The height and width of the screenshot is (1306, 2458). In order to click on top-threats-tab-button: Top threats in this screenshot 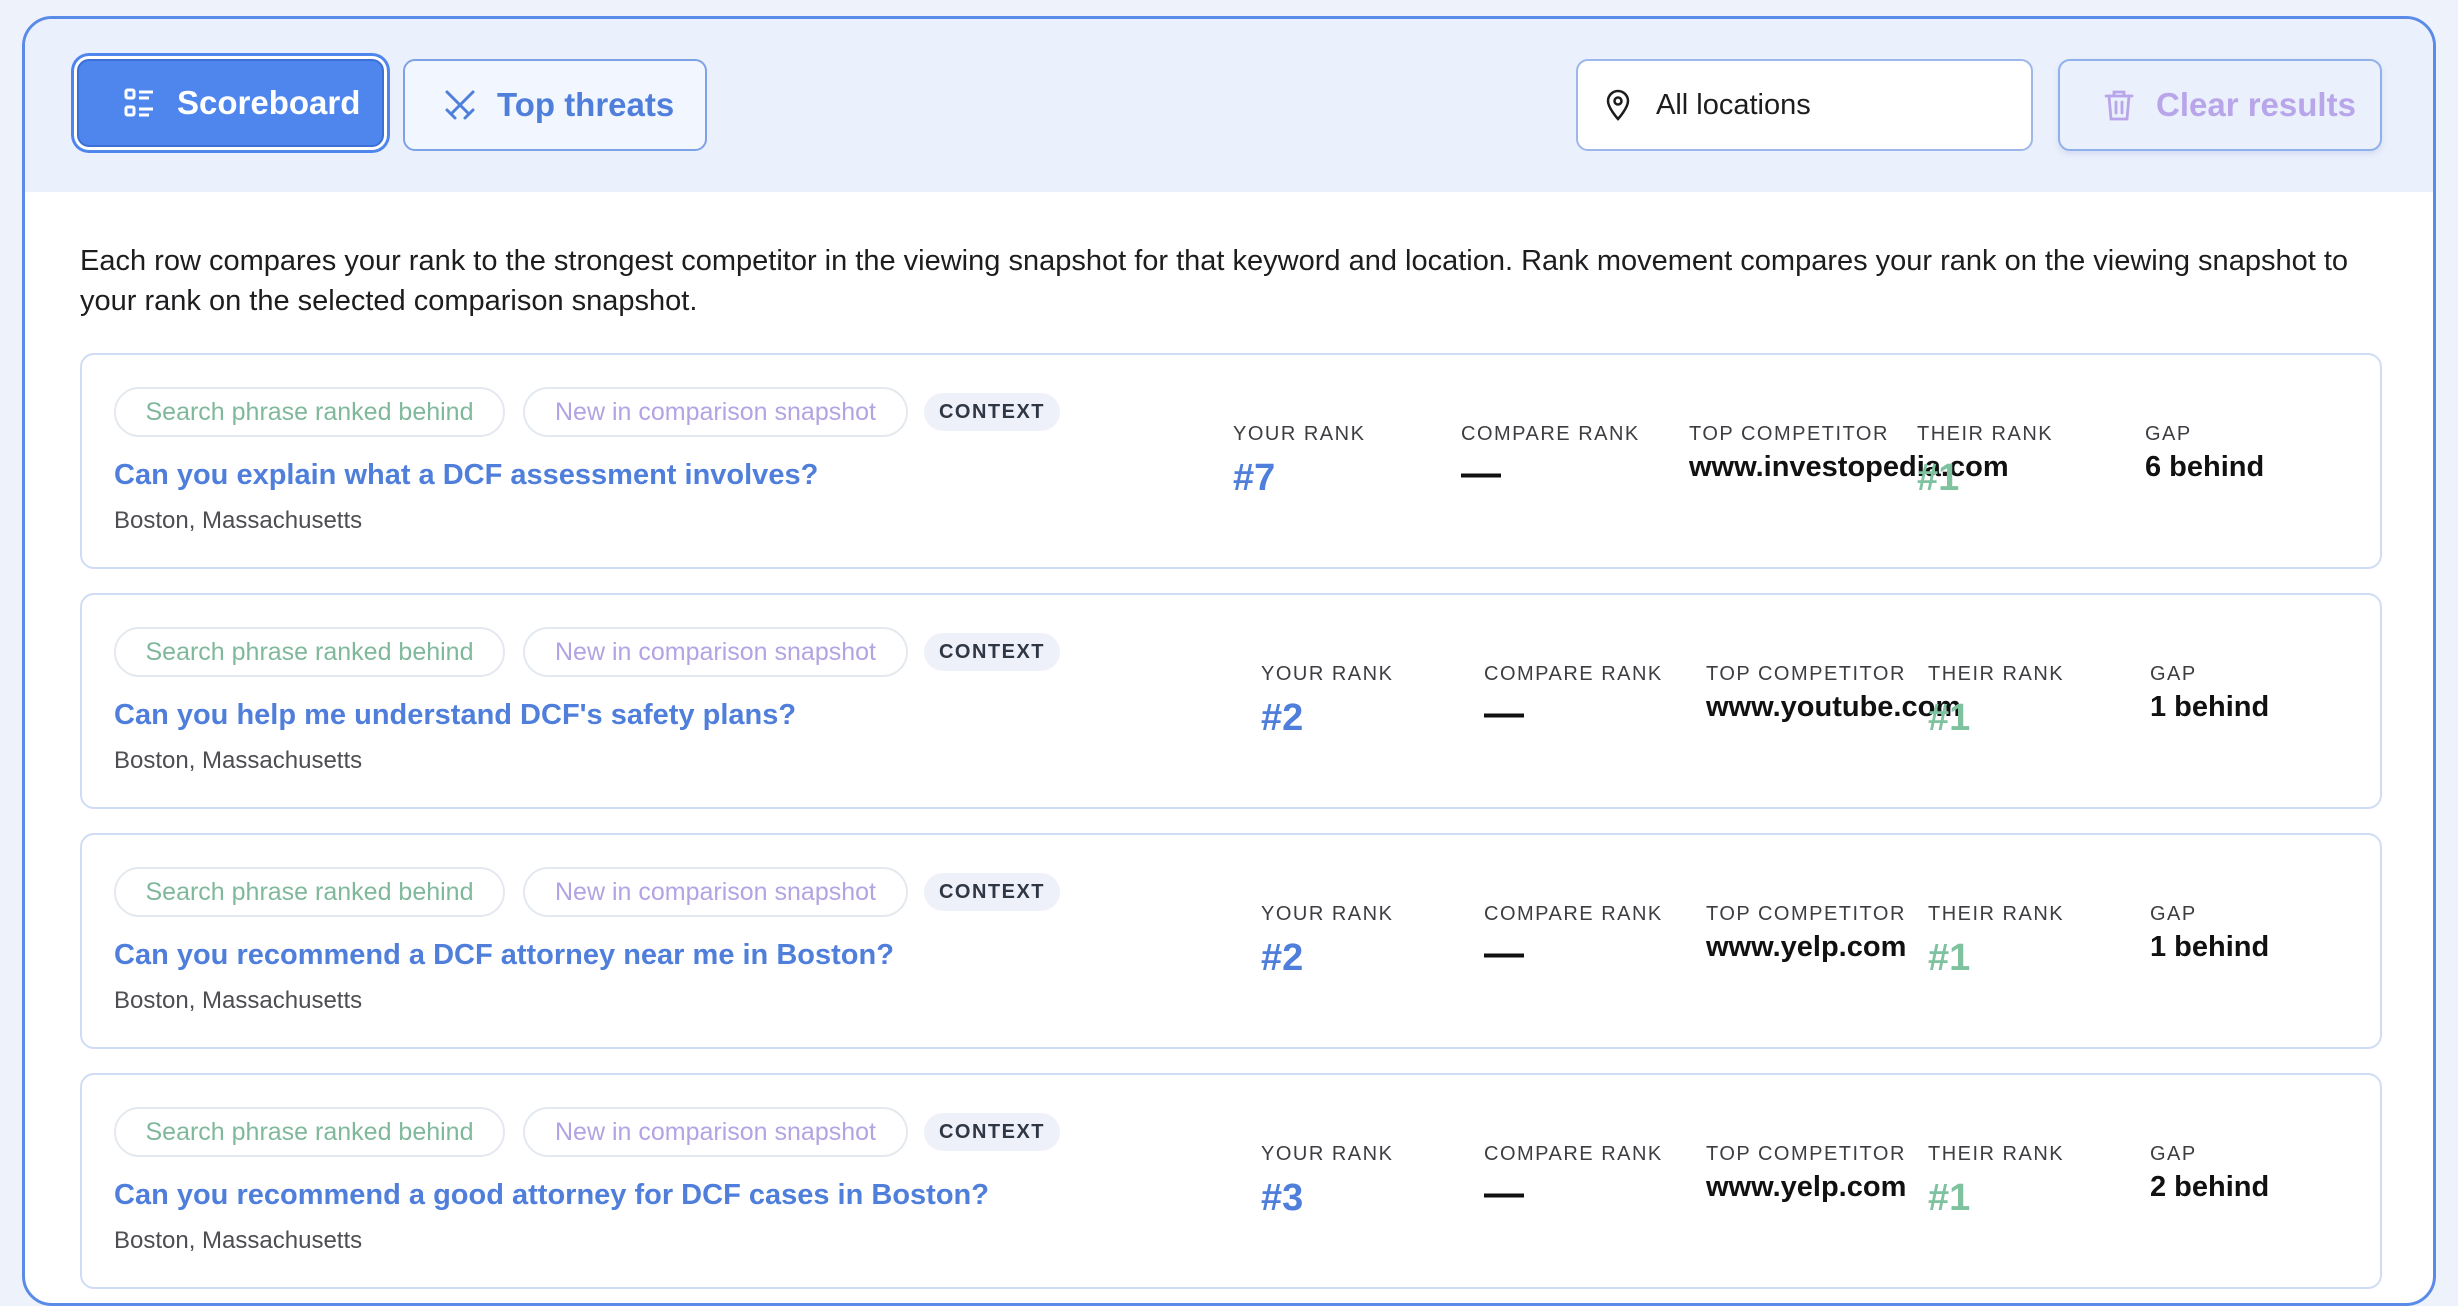, I will do `click(555, 105)`.